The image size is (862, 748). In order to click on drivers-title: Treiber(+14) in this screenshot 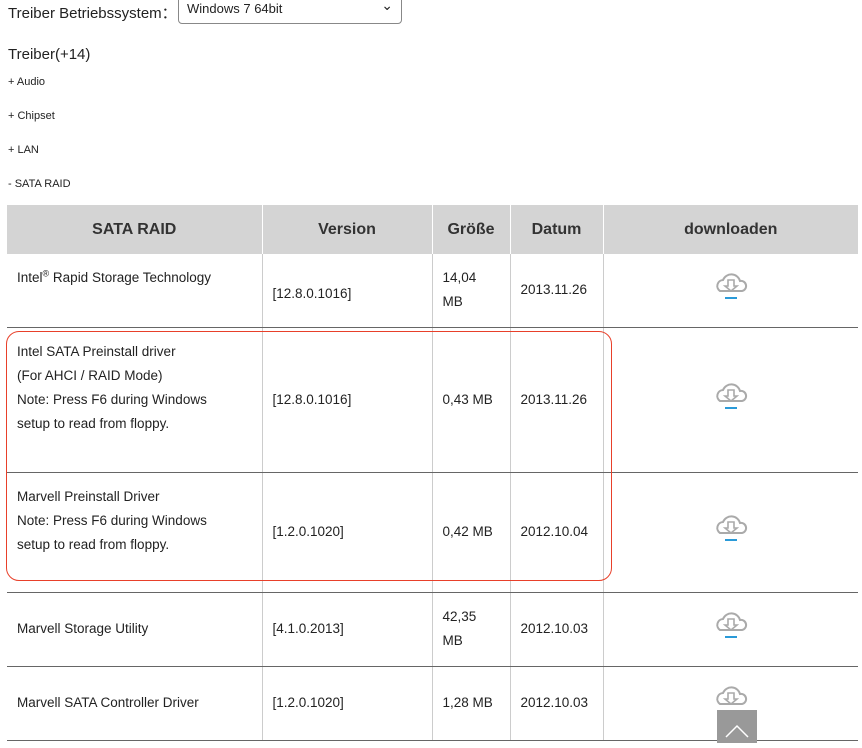, I will do `click(49, 54)`.